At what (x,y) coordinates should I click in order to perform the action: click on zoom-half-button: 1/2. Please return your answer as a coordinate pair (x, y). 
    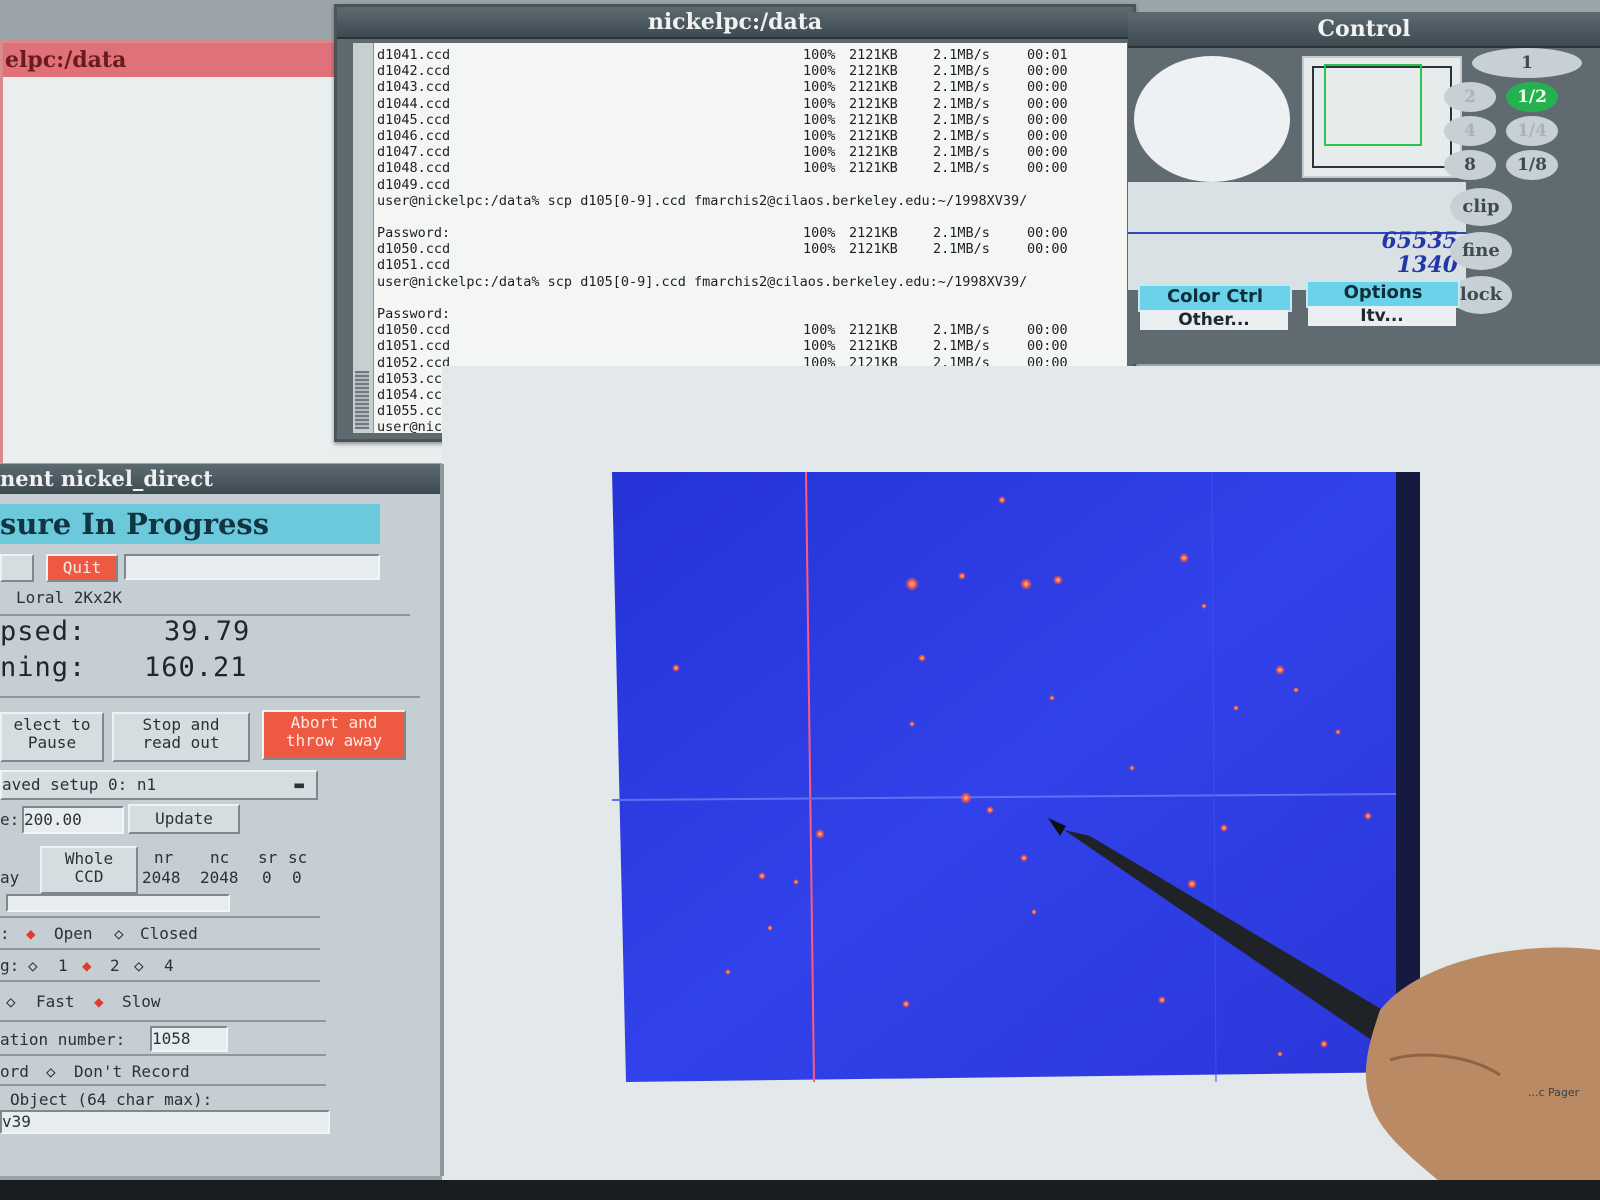
    Looking at the image, I should click on (1532, 97).